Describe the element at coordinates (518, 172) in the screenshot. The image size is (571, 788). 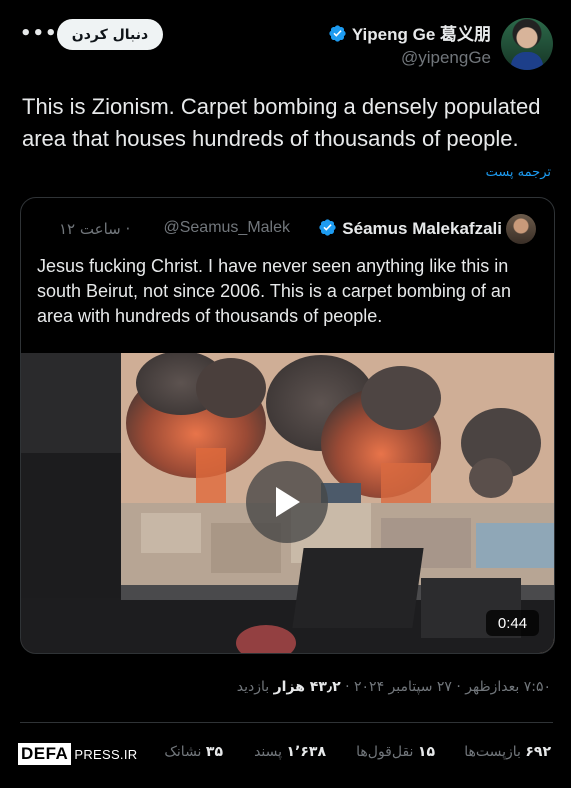
I see `translate-post-link: ترجمه پست` at that location.